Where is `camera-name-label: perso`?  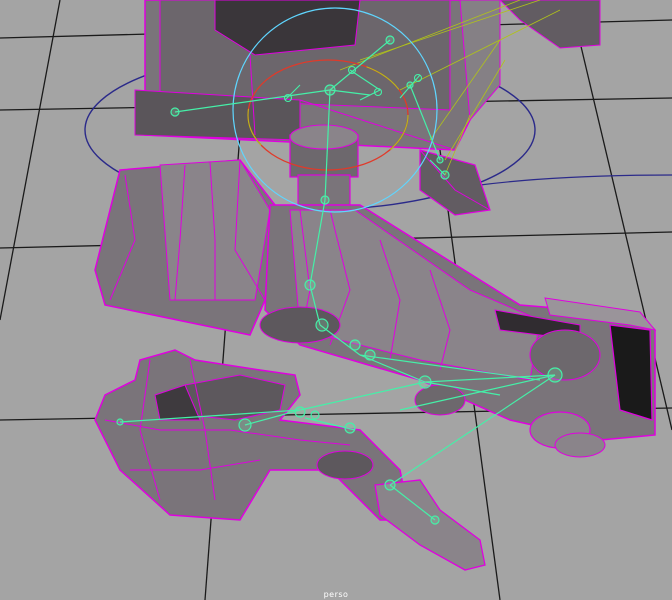 camera-name-label: perso is located at coordinates (336, 594).